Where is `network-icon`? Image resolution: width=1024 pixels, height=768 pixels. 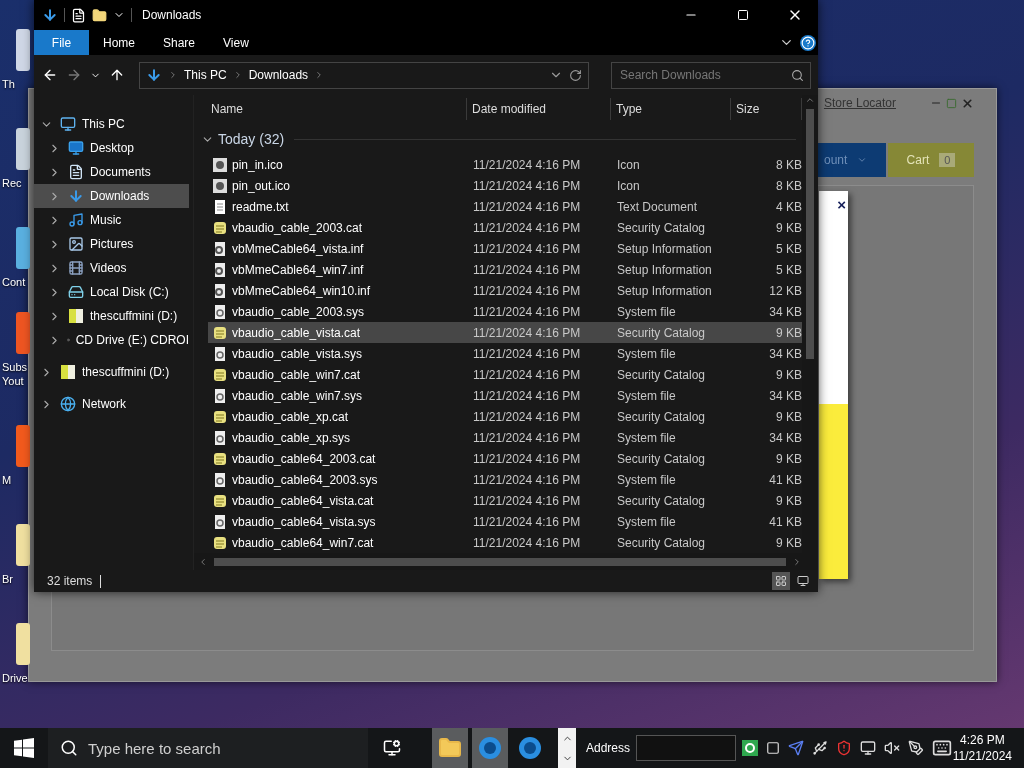 network-icon is located at coordinates (868, 748).